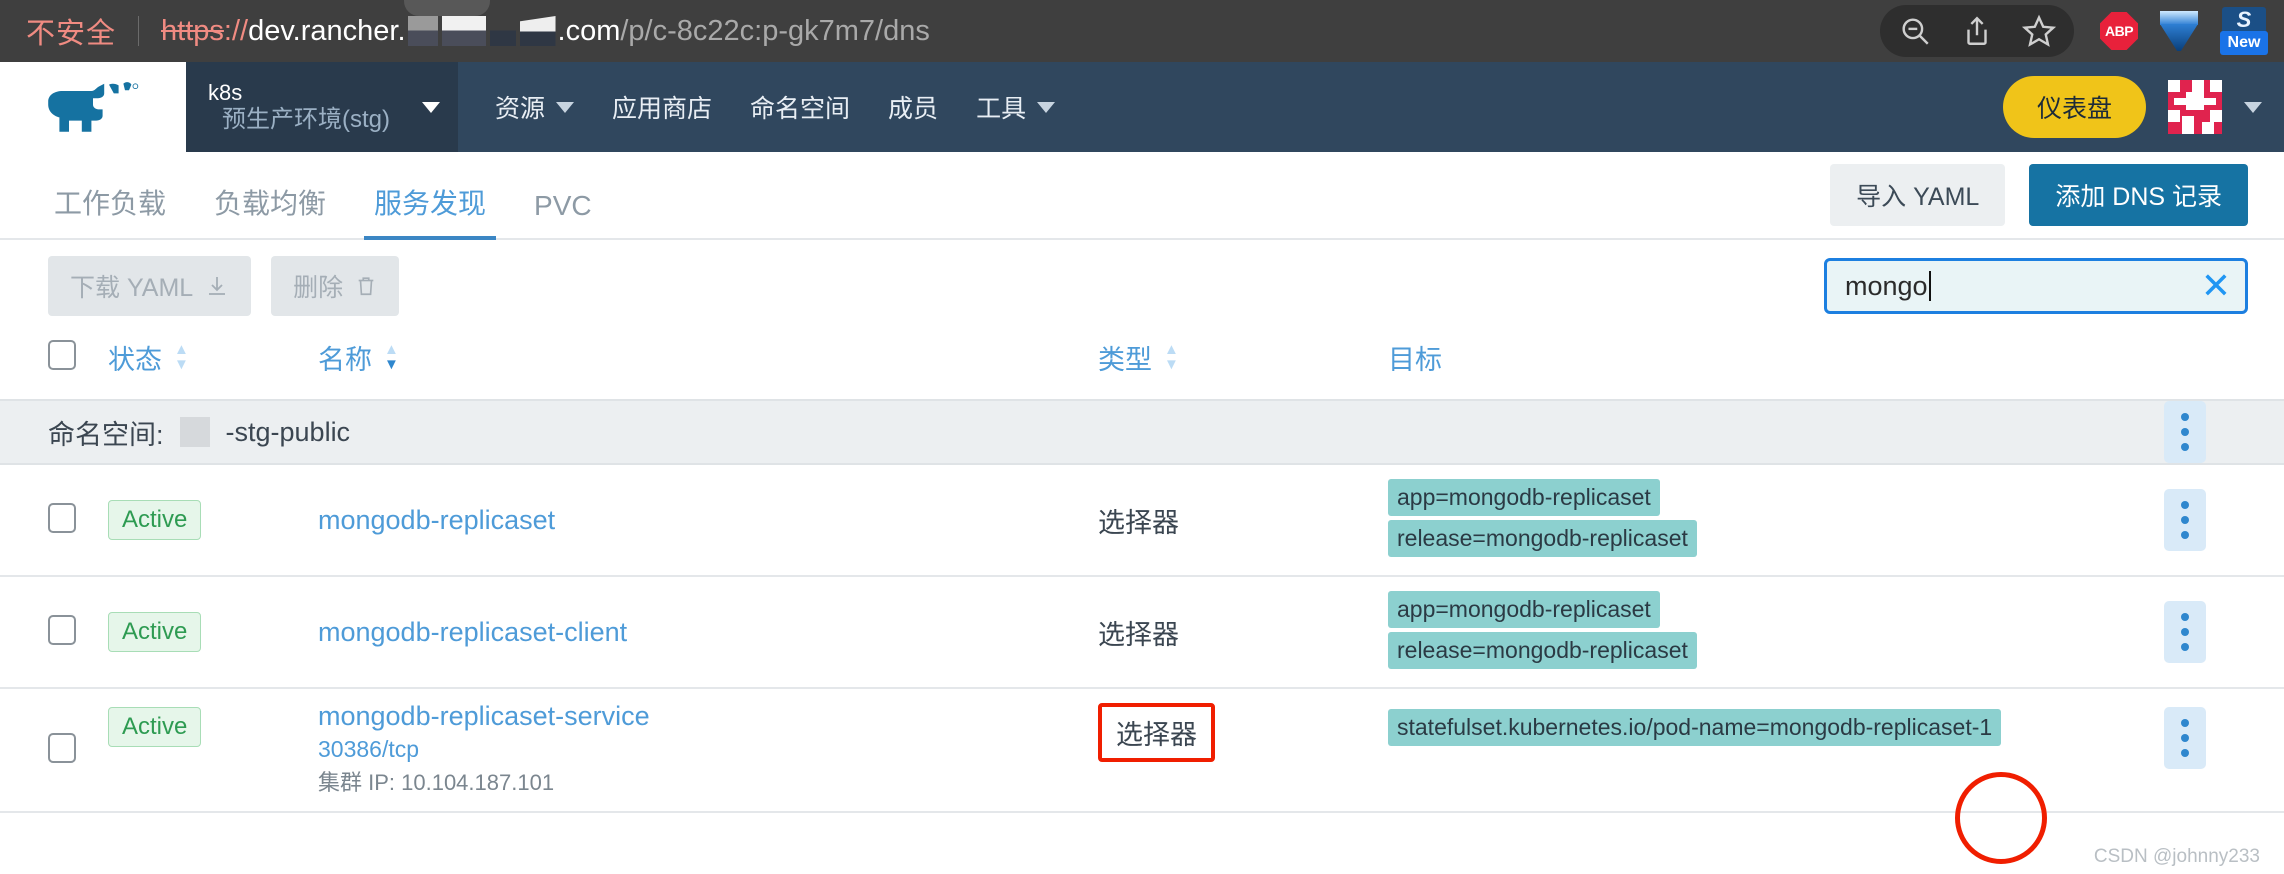 This screenshot has width=2284, height=874. What do you see at coordinates (318, 288) in the screenshot?
I see `delete-label: 删除` at bounding box center [318, 288].